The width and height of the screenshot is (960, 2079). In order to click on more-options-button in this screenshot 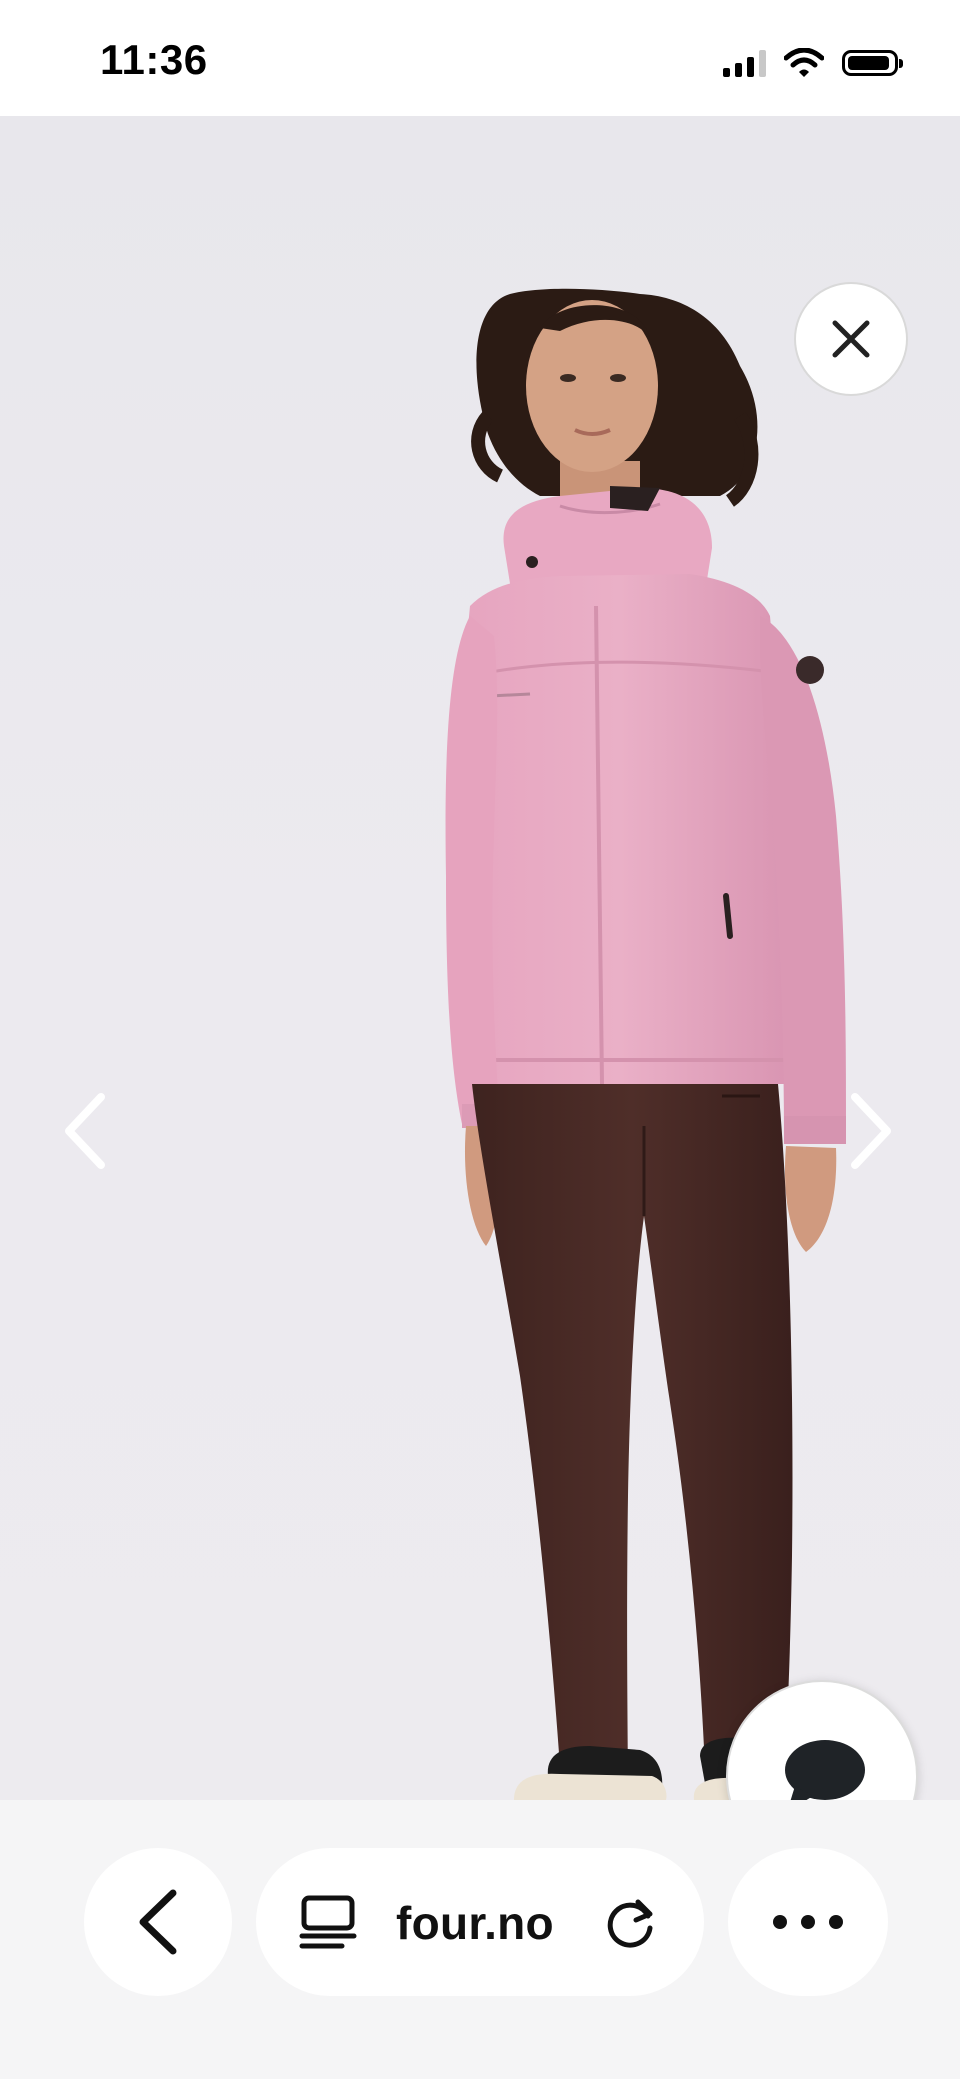, I will do `click(808, 1922)`.